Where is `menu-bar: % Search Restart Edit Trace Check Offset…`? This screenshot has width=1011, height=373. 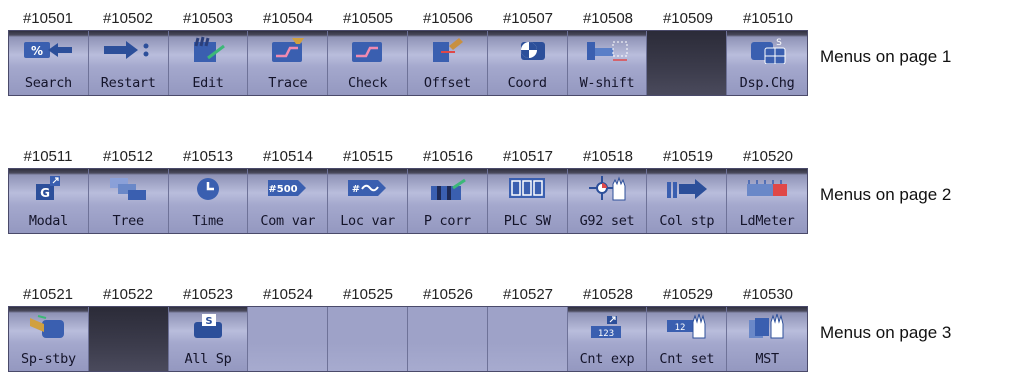 menu-bar: % Search Restart Edit Trace Check Offset… is located at coordinates (408, 63).